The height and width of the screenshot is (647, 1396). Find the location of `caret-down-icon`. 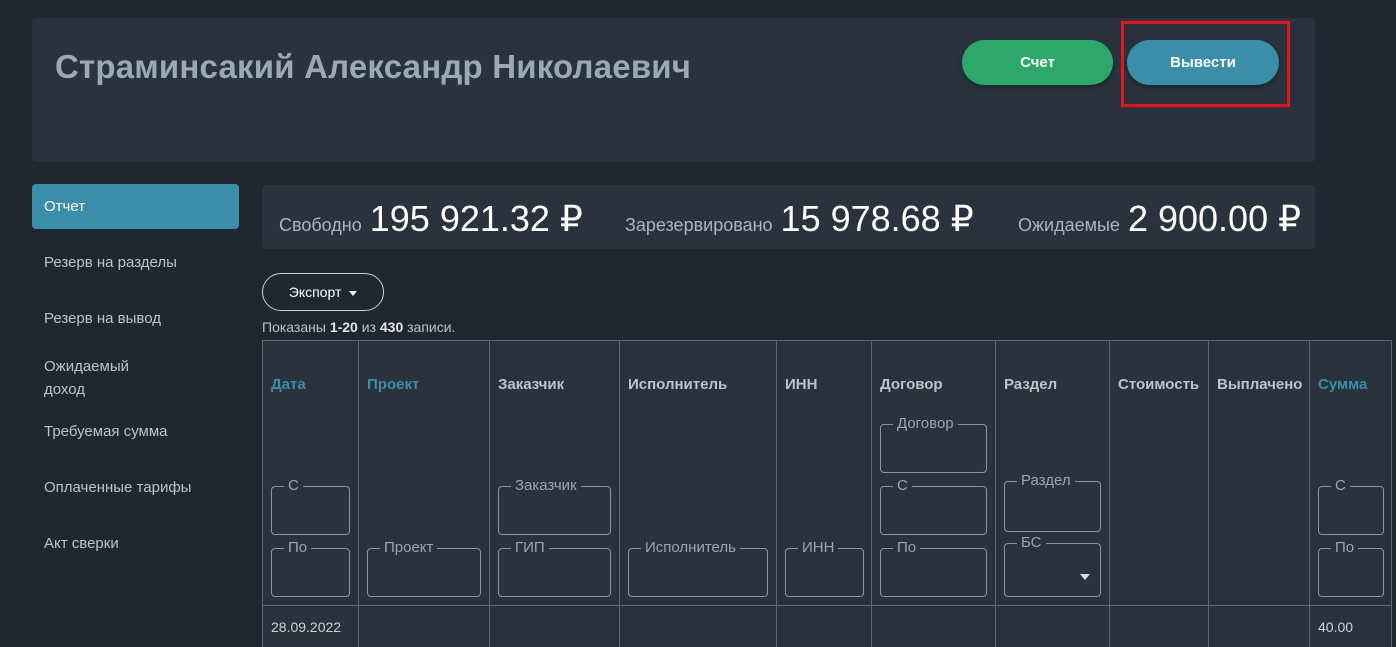

caret-down-icon is located at coordinates (1085, 577).